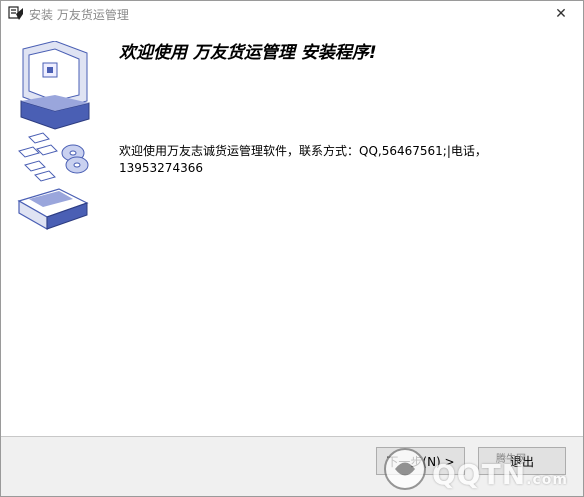 The width and height of the screenshot is (584, 497). Describe the element at coordinates (79, 15) in the screenshot. I see `window-title: 安装 万友货运管理` at that location.